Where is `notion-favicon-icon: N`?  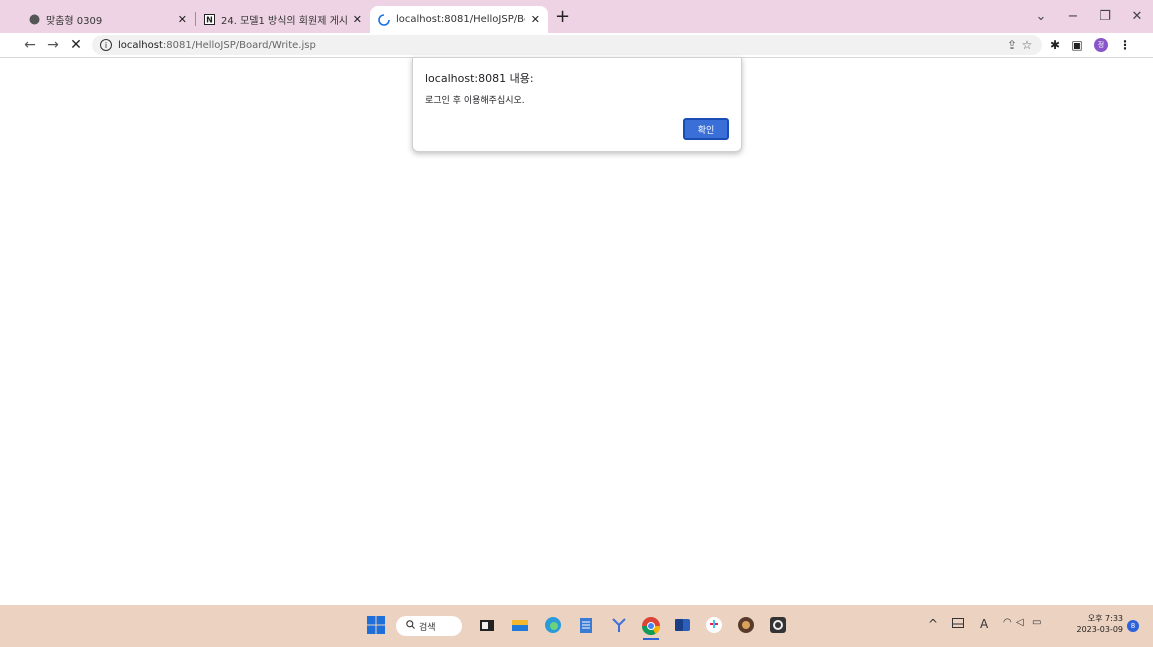 notion-favicon-icon: N is located at coordinates (209, 20).